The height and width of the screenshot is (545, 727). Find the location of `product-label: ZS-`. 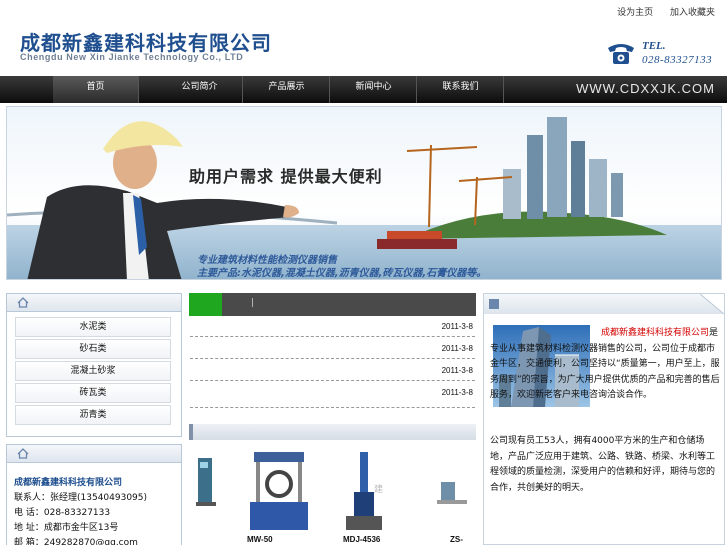

product-label: ZS- is located at coordinates (456, 539).